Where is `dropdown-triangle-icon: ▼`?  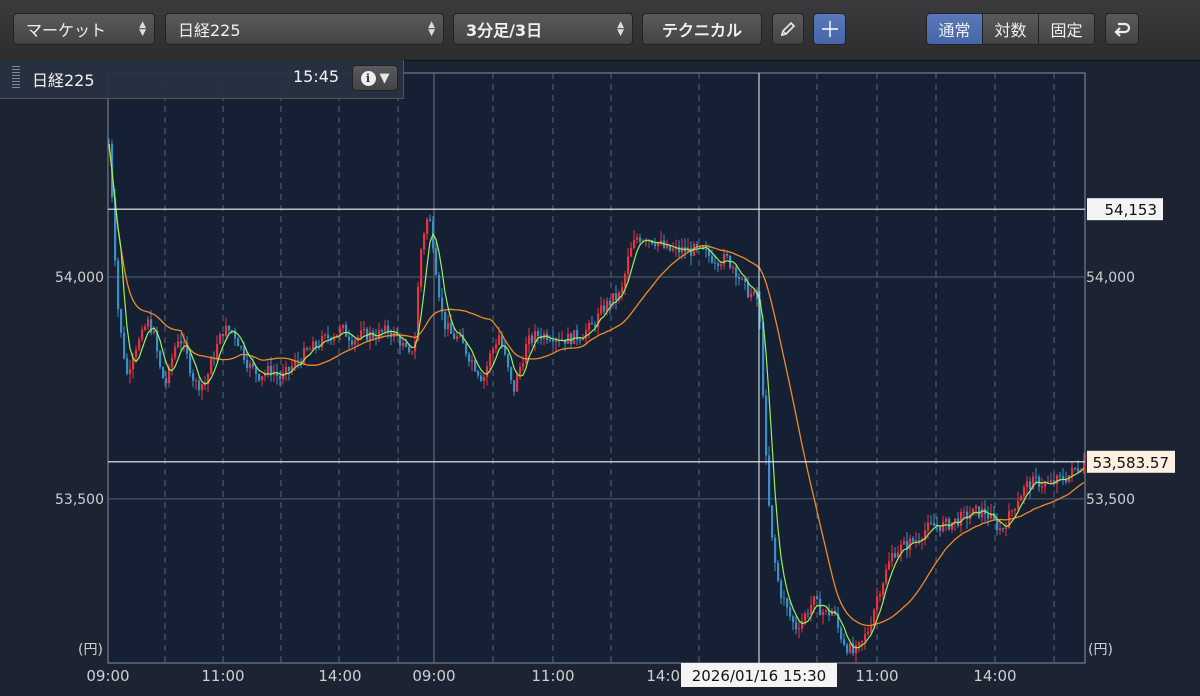
dropdown-triangle-icon: ▼ is located at coordinates (384, 78).